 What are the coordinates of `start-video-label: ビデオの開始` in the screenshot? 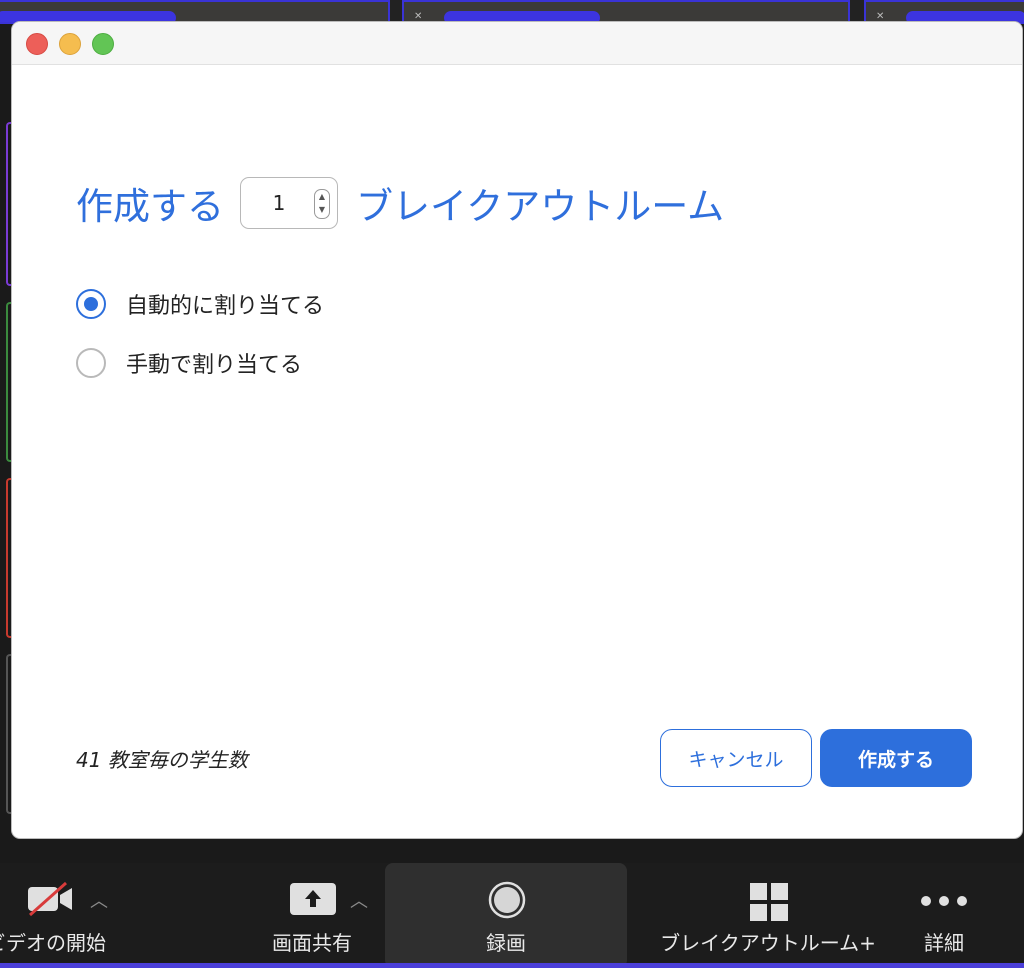 It's located at (58, 941).